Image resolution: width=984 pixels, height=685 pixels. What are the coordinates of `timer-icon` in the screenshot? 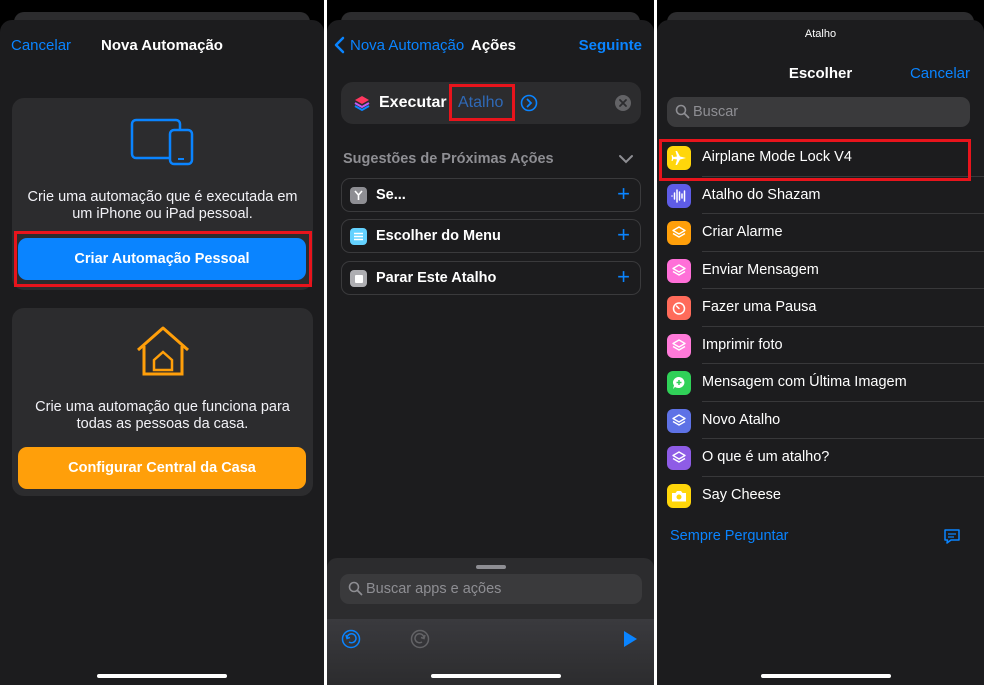 It's located at (679, 308).